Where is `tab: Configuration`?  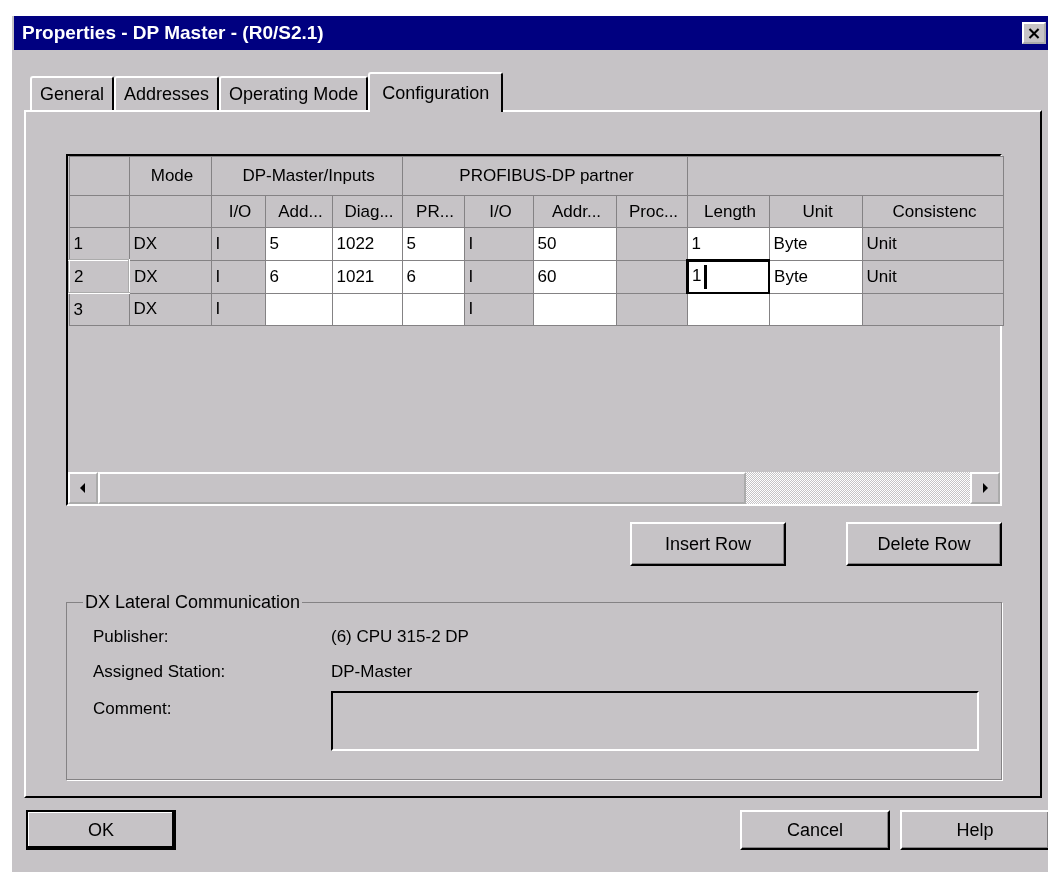 tab: Configuration is located at coordinates (436, 92).